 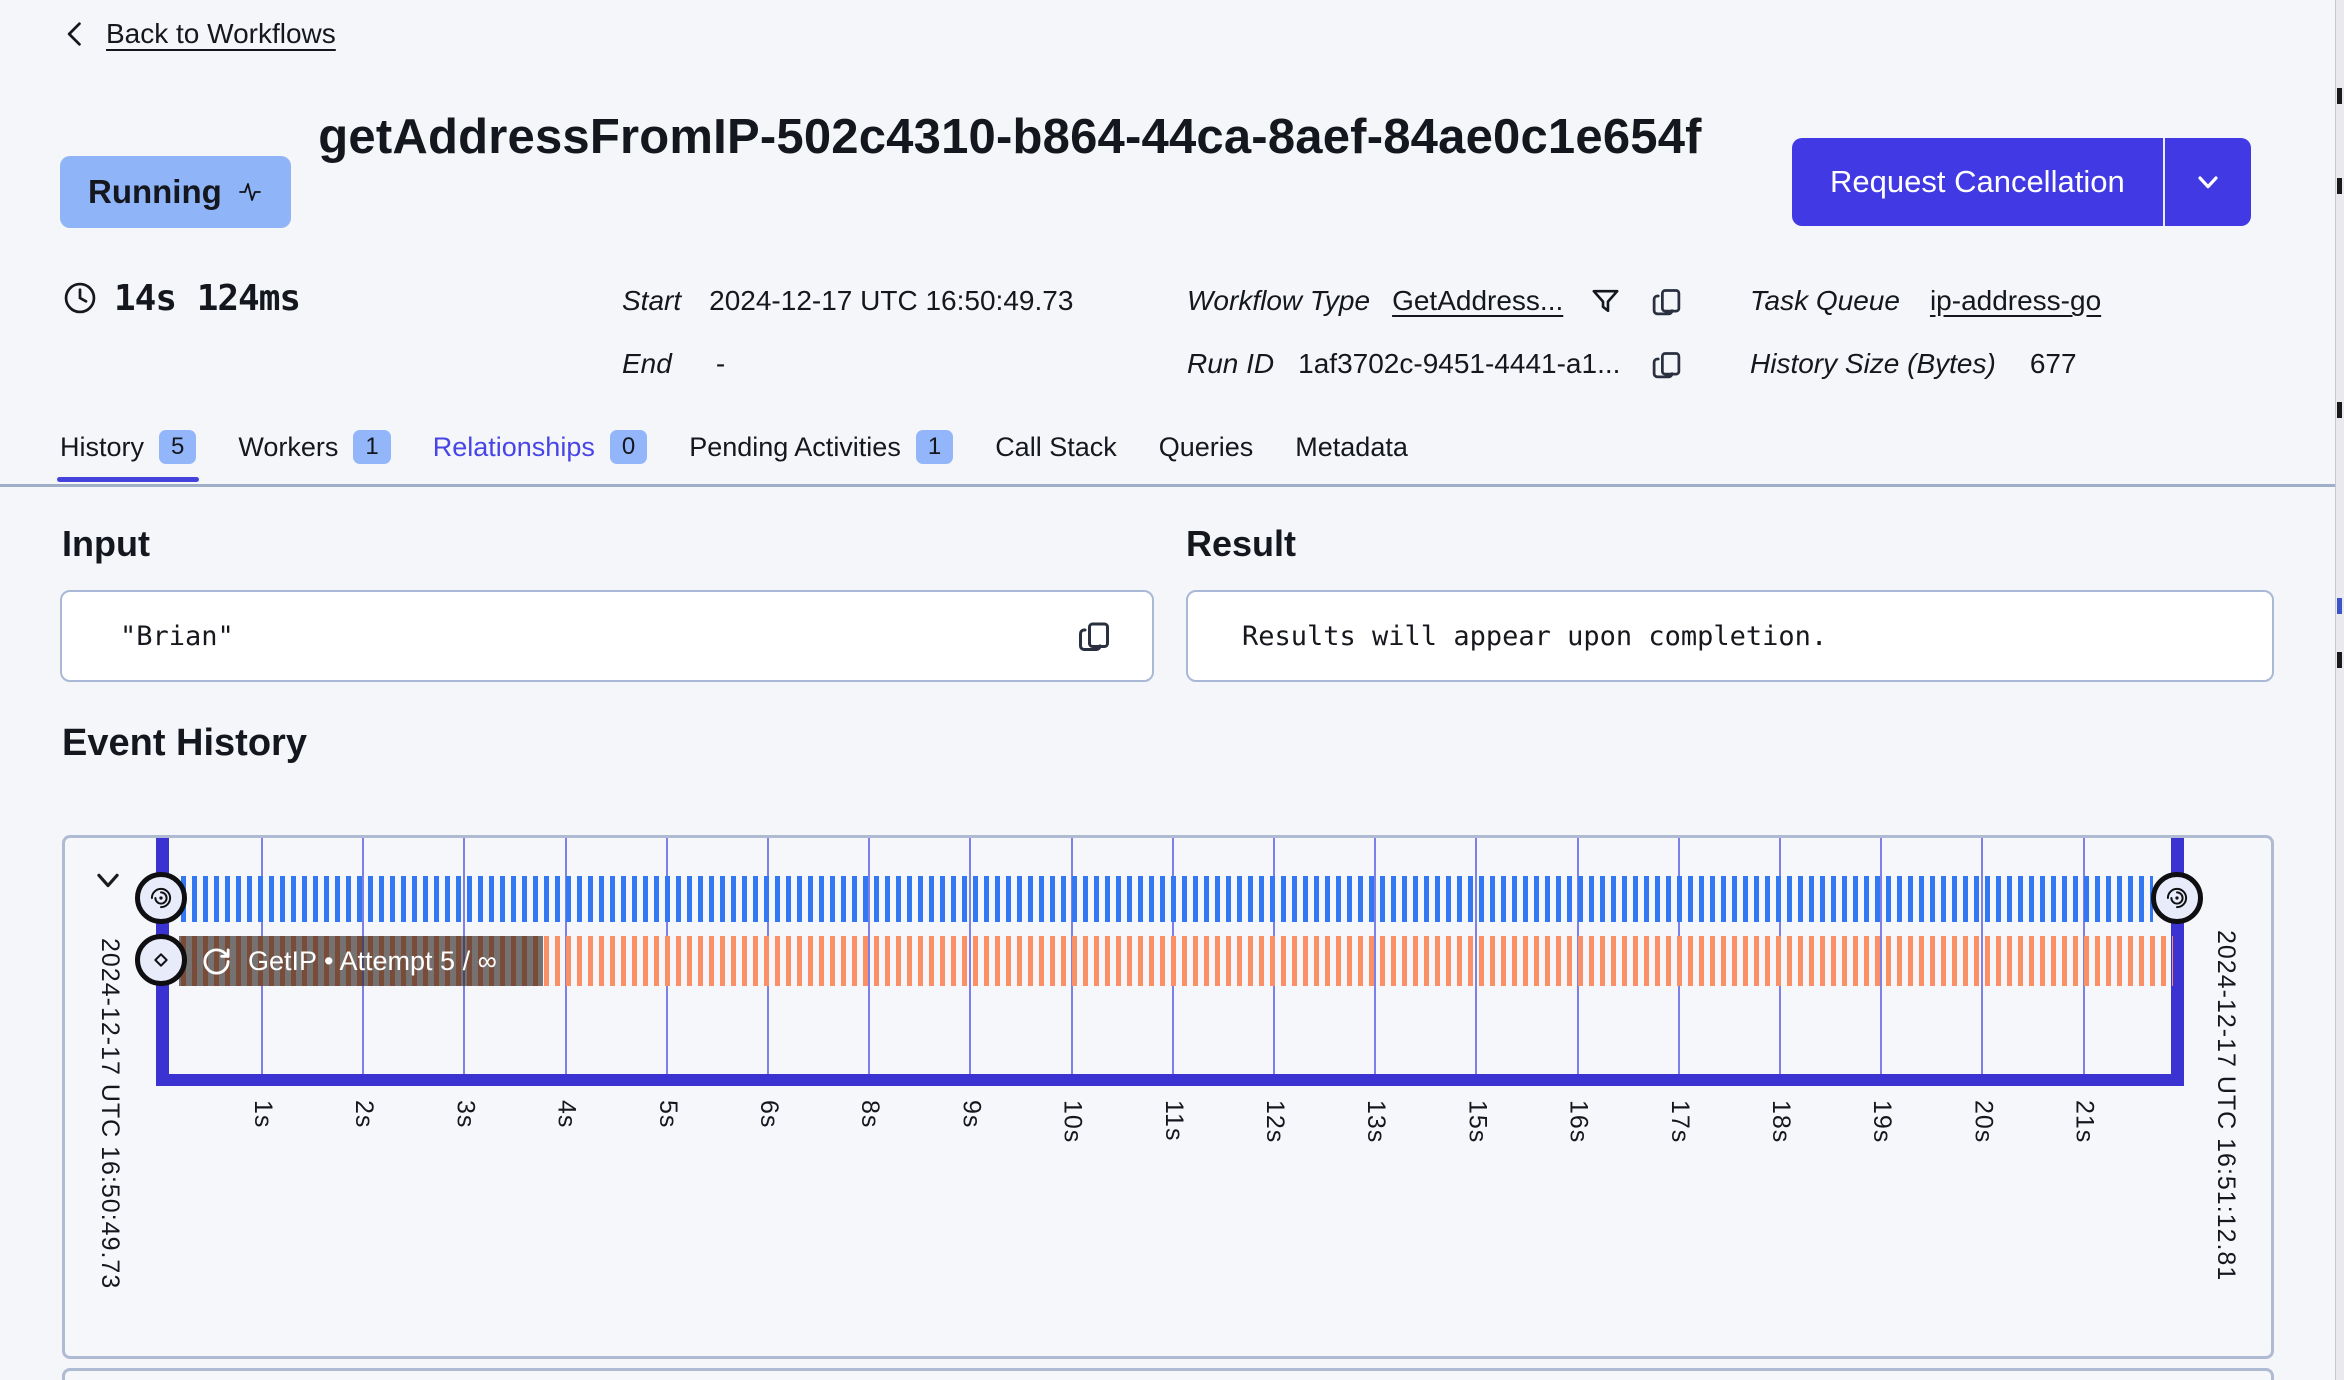 I want to click on input-value: "Brian", so click(x=177, y=636).